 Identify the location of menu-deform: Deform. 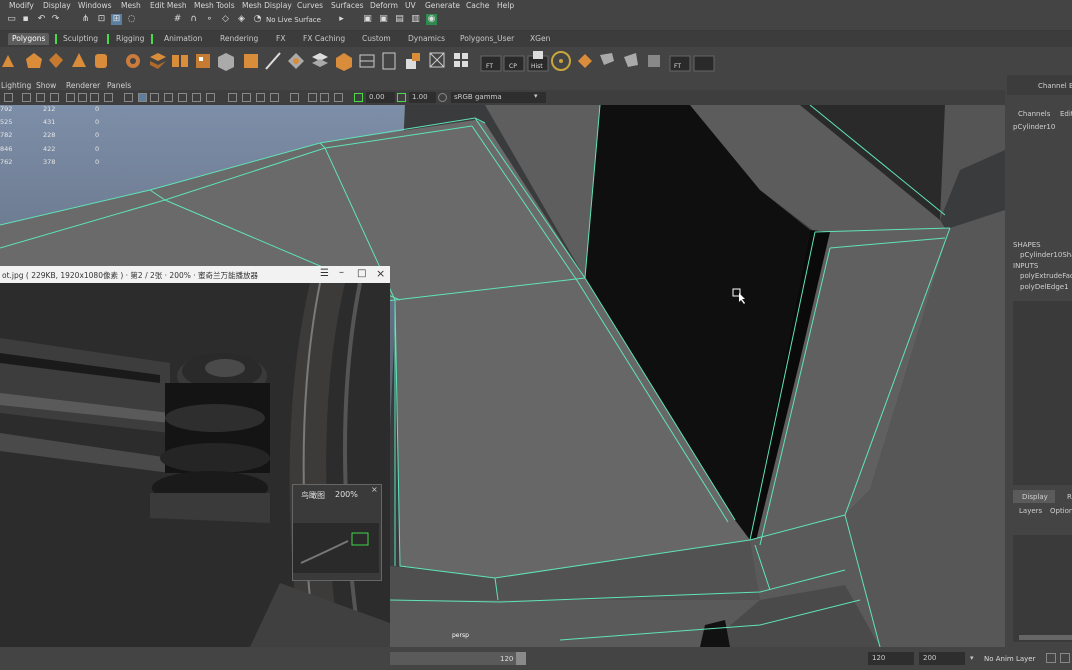
(384, 5).